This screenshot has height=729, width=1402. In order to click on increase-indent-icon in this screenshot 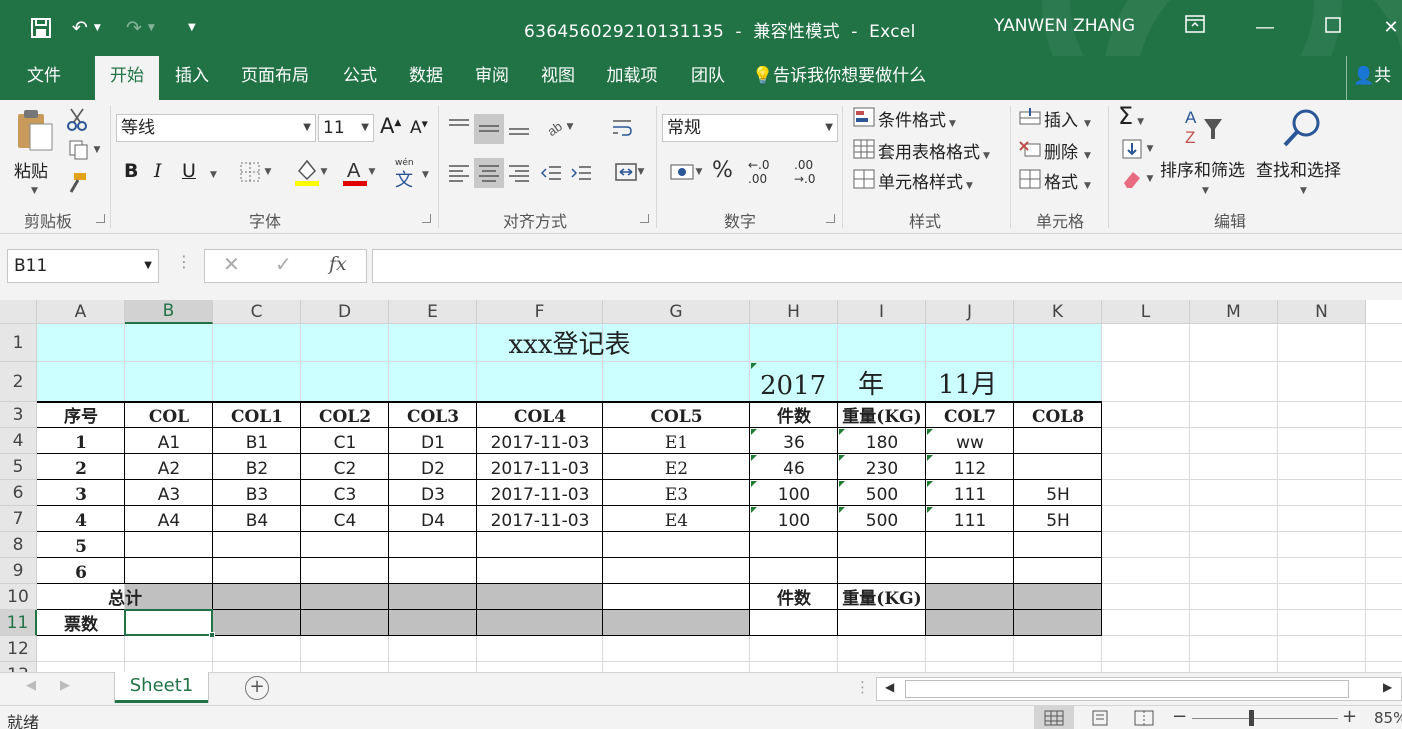, I will do `click(581, 173)`.